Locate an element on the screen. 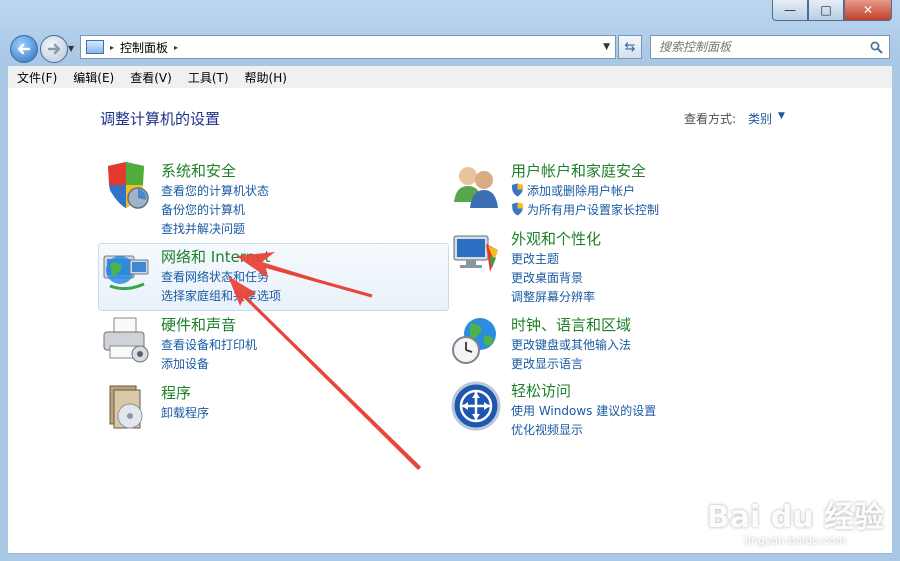 The height and width of the screenshot is (561, 900). link-add-remove-accounts: 添加或删除用户帐户 is located at coordinates (585, 191).